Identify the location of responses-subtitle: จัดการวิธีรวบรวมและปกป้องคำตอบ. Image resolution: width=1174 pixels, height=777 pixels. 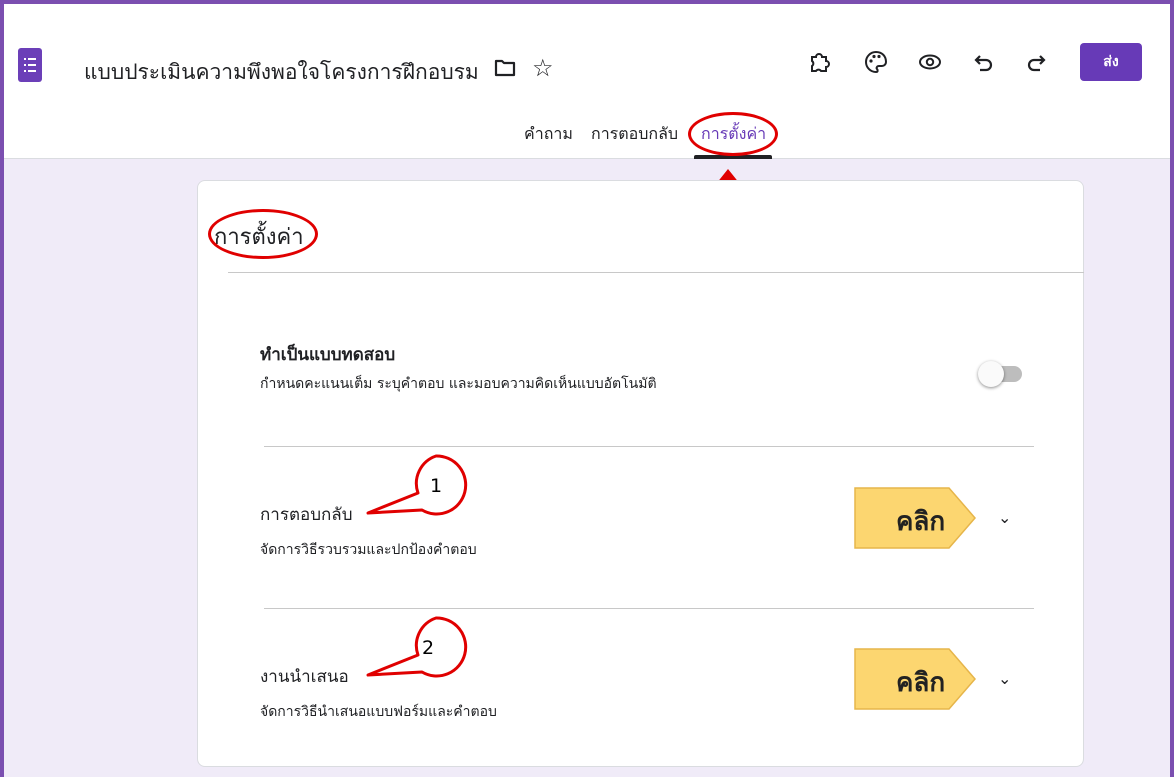
(368, 550).